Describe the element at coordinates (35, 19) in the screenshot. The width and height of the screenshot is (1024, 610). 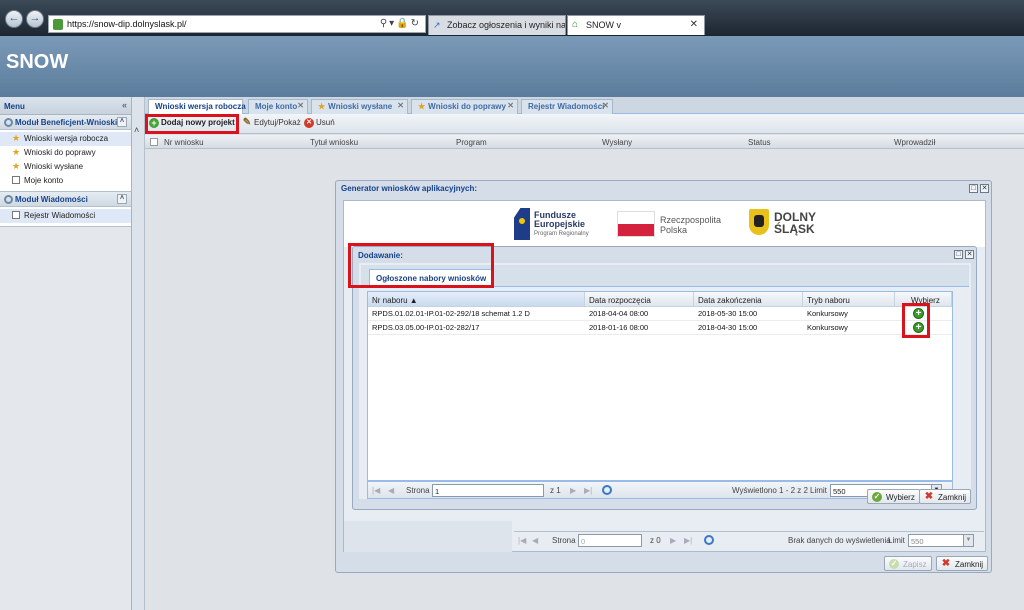
I see `forward-icon: →` at that location.